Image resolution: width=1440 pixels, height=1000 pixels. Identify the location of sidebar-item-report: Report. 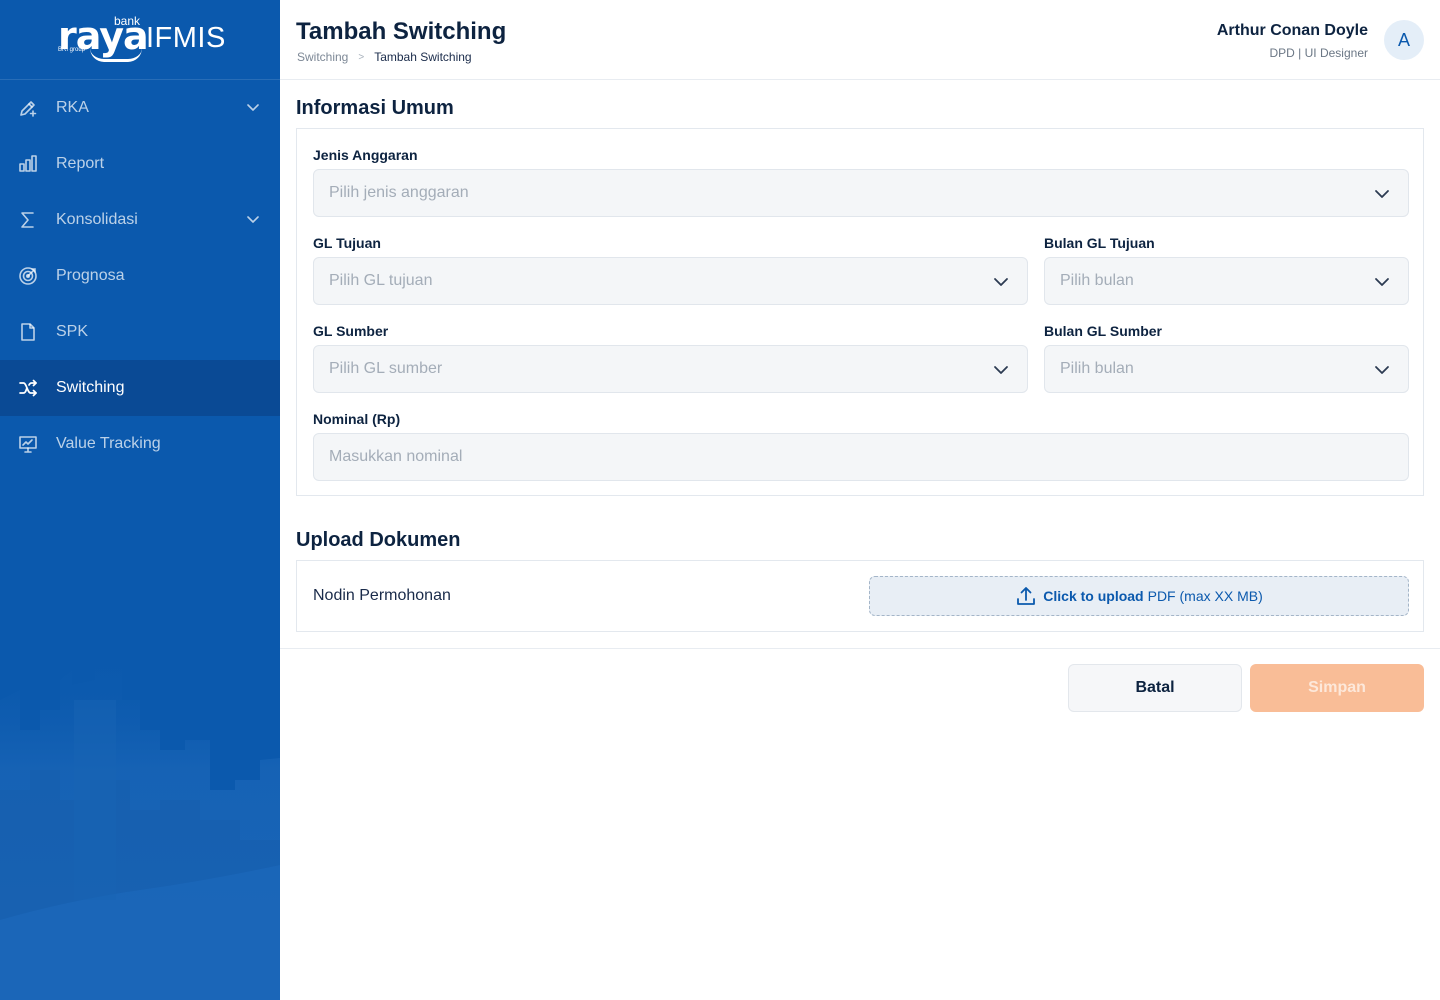
(140, 164).